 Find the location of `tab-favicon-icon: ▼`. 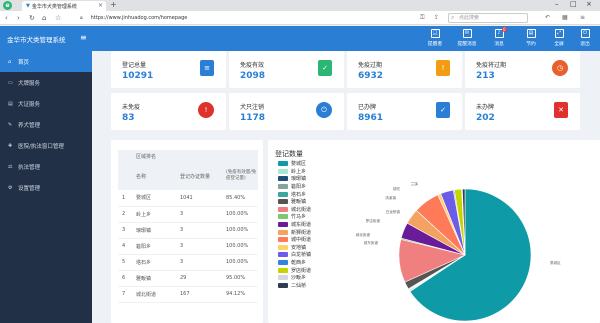

tab-favicon-icon: ▼ is located at coordinates (28, 6).